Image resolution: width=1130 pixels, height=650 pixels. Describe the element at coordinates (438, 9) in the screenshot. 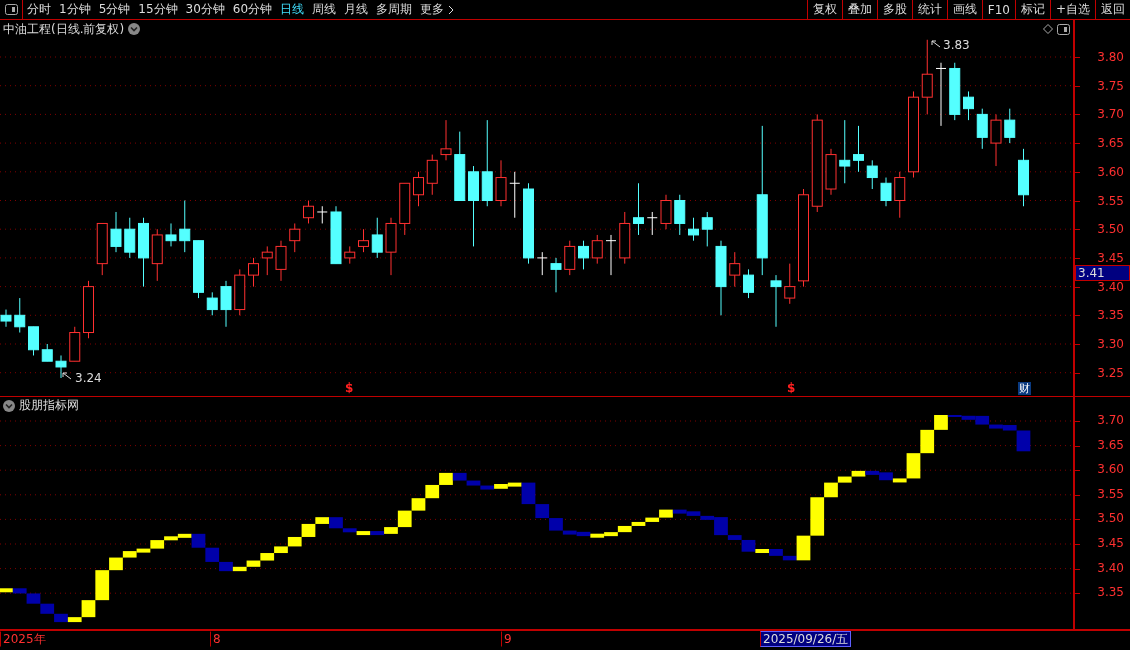

I see `more-menu: 更多` at that location.